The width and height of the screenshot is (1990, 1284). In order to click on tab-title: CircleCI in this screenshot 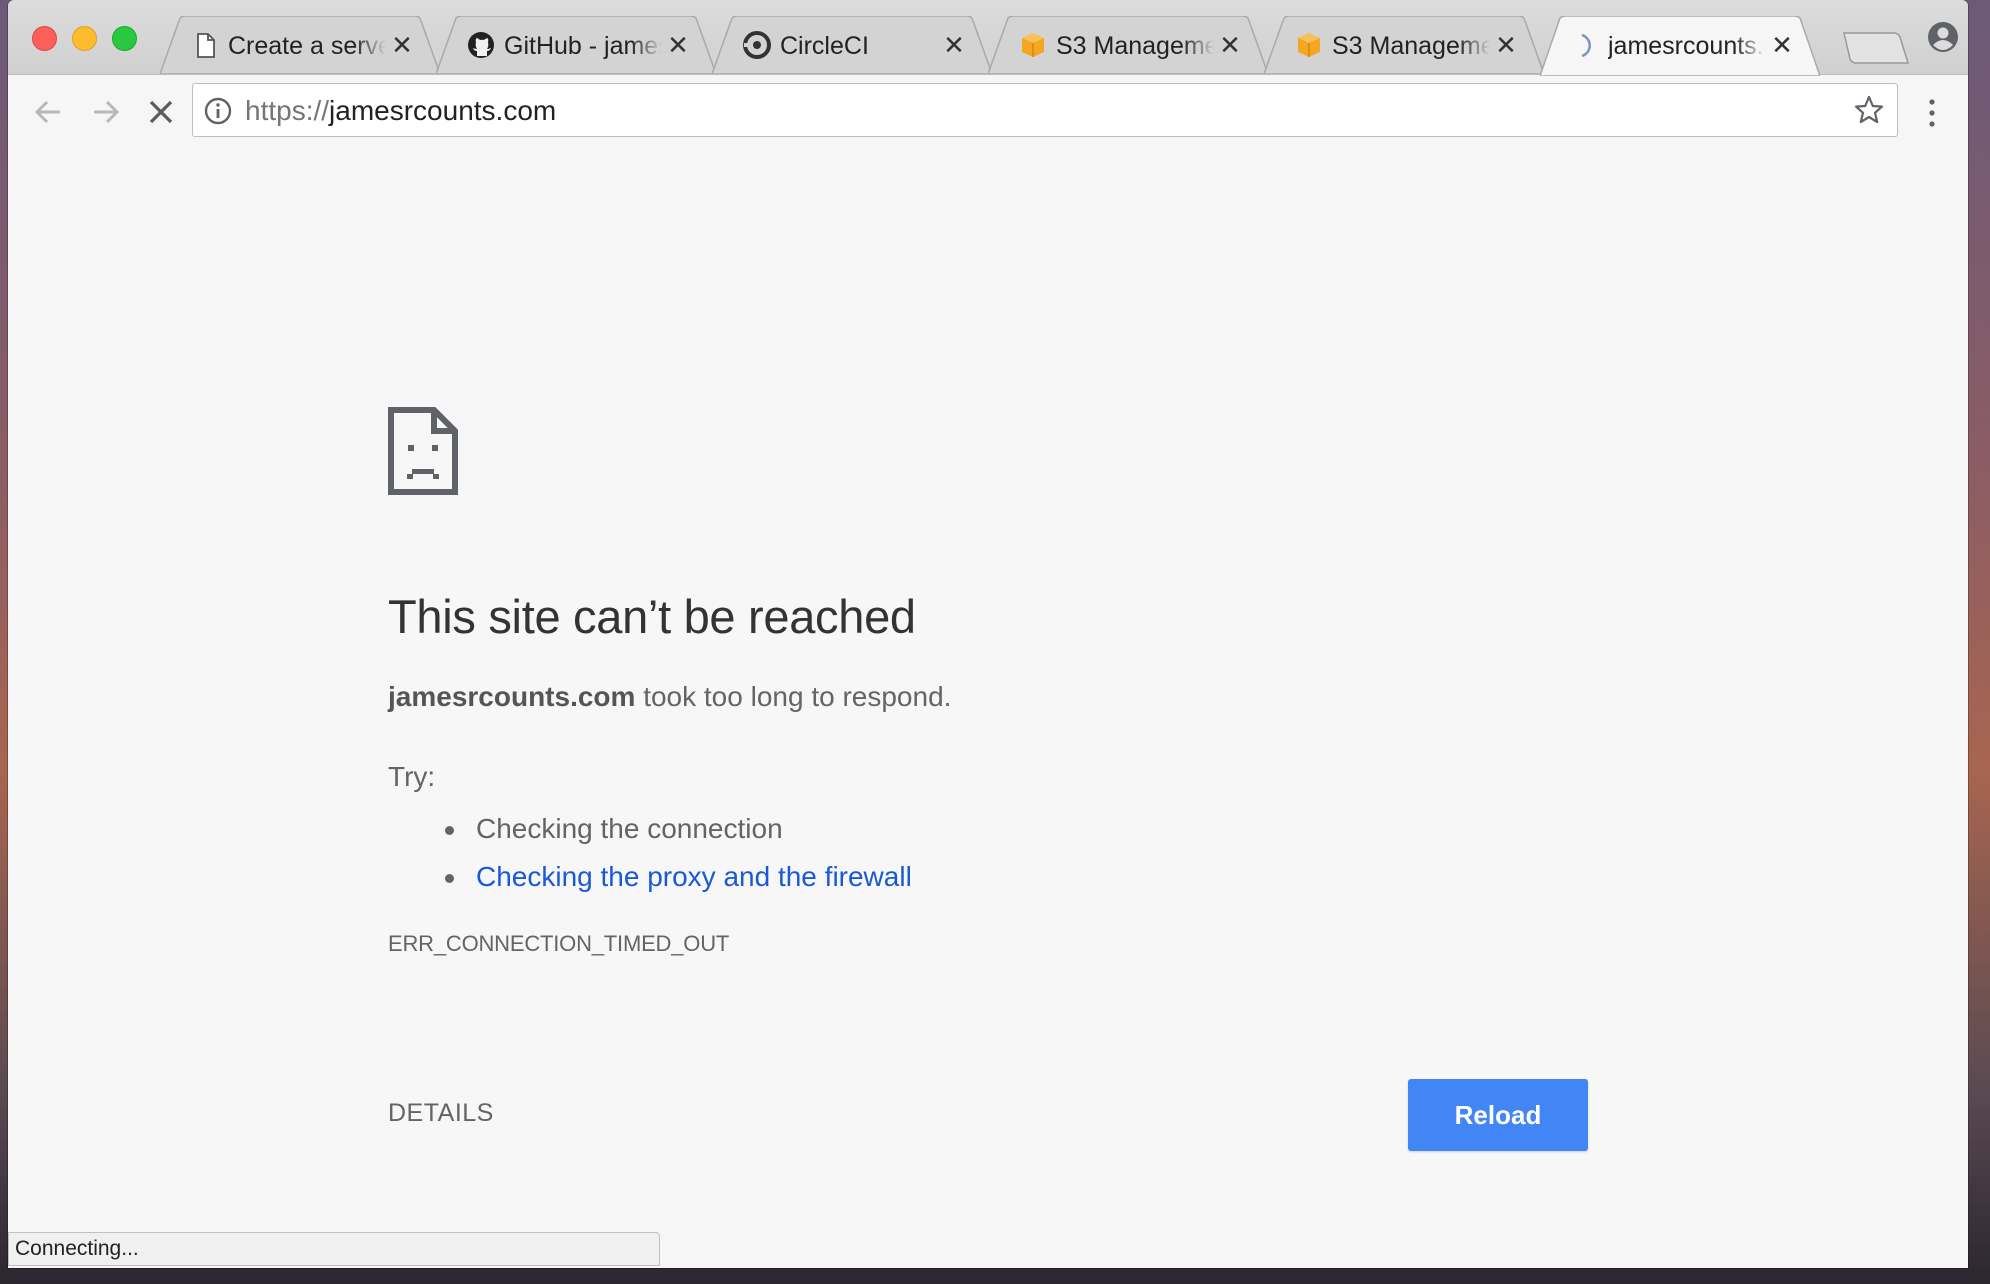, I will do `click(824, 46)`.